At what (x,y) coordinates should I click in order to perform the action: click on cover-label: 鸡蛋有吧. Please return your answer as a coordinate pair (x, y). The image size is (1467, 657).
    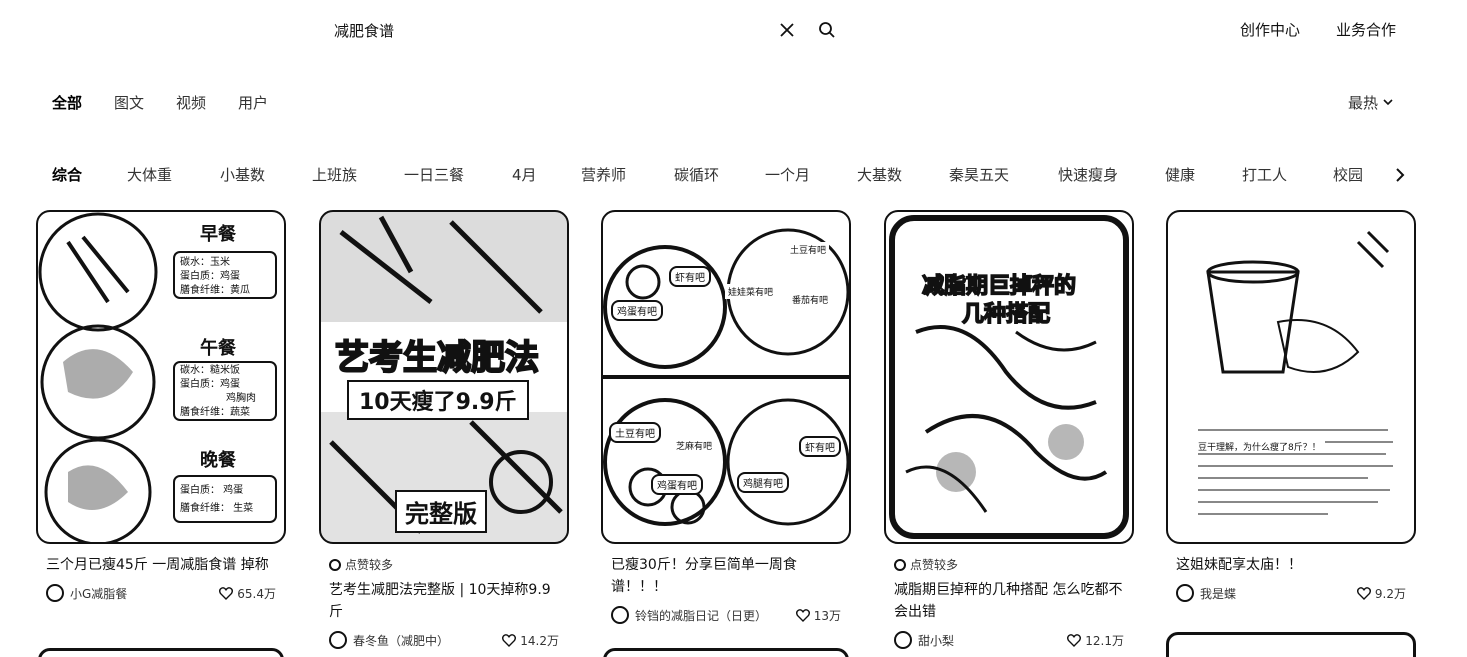
    Looking at the image, I should click on (677, 484).